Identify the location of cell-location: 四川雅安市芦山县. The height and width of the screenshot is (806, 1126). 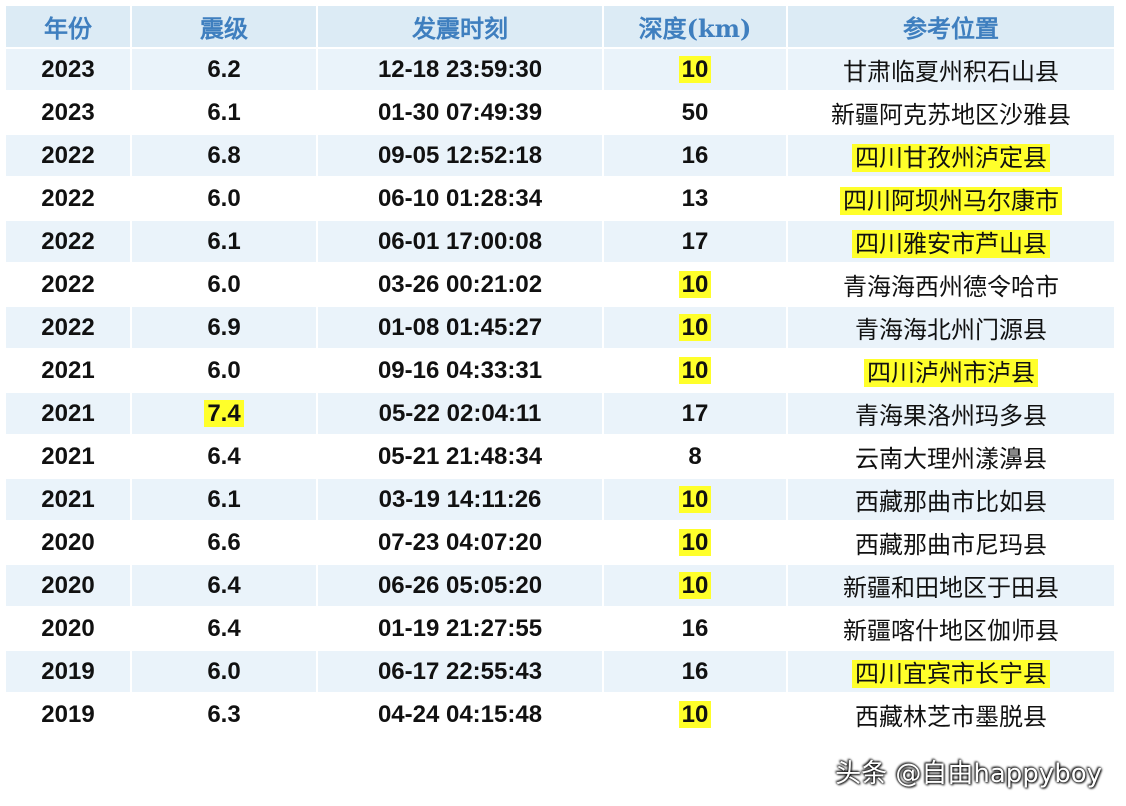
(951, 241).